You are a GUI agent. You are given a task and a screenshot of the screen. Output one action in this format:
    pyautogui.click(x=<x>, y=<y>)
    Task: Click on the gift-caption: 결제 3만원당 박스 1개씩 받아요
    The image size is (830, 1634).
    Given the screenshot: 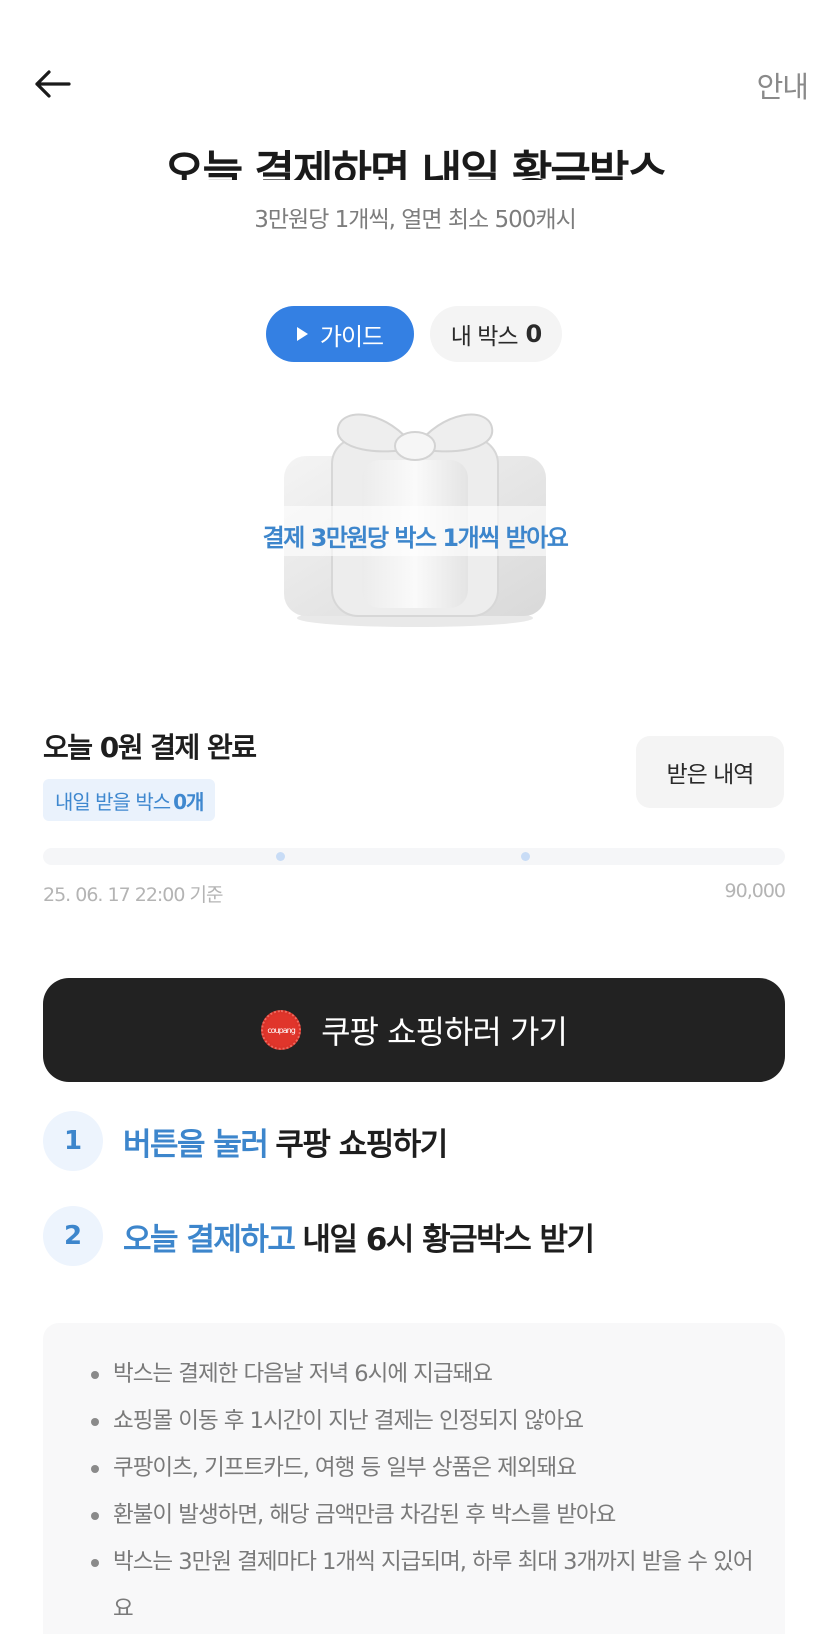 What is the action you would take?
    pyautogui.click(x=415, y=538)
    